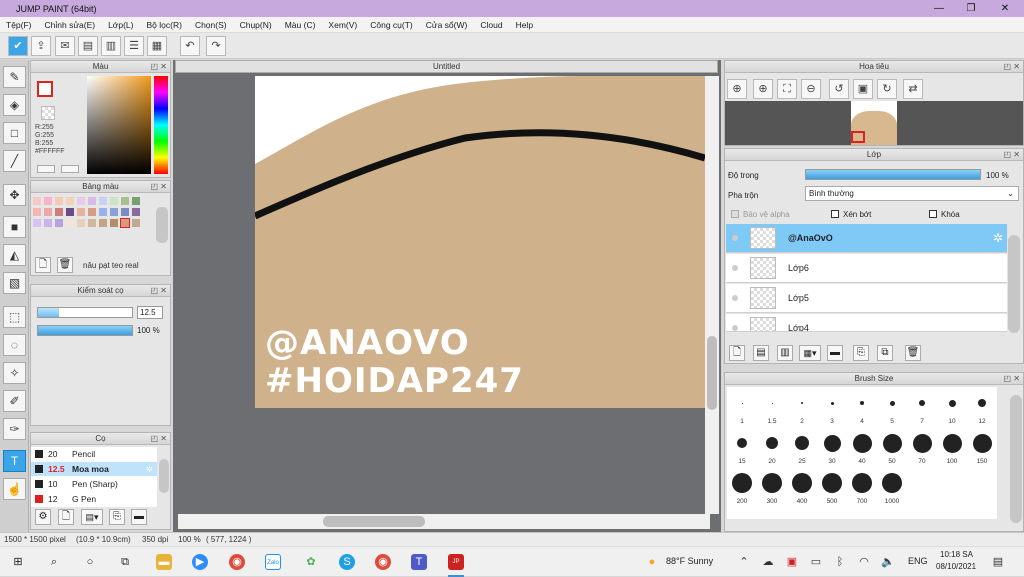 The height and width of the screenshot is (577, 1024). Describe the element at coordinates (491, 25) in the screenshot. I see `menu-cloud: Cloud` at that location.